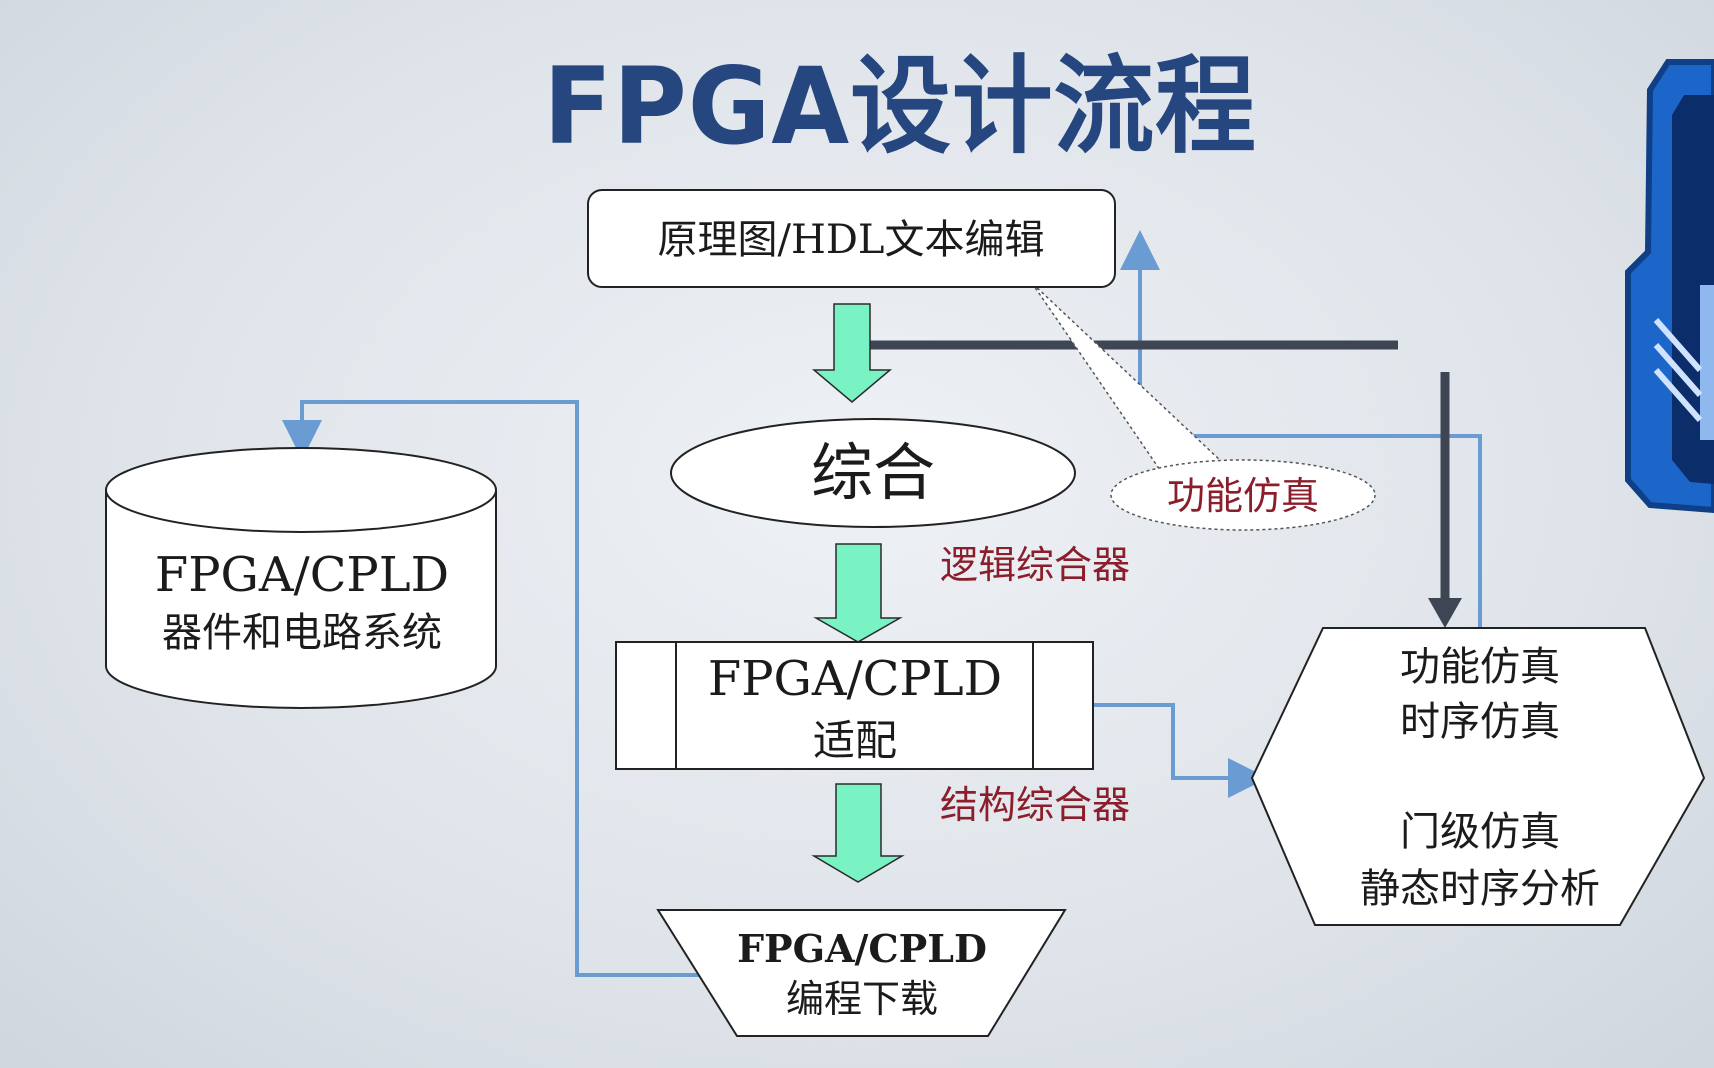 This screenshot has width=1714, height=1068. Describe the element at coordinates (855, 679) in the screenshot. I see `fitting-label-1: FPGA/CPLD` at that location.